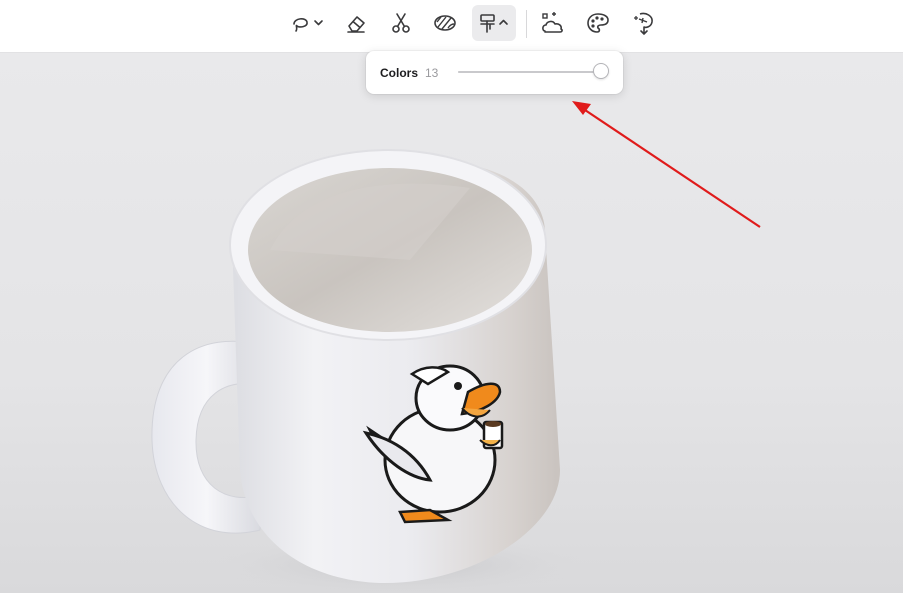  I want to click on eraser-icon, so click(356, 24).